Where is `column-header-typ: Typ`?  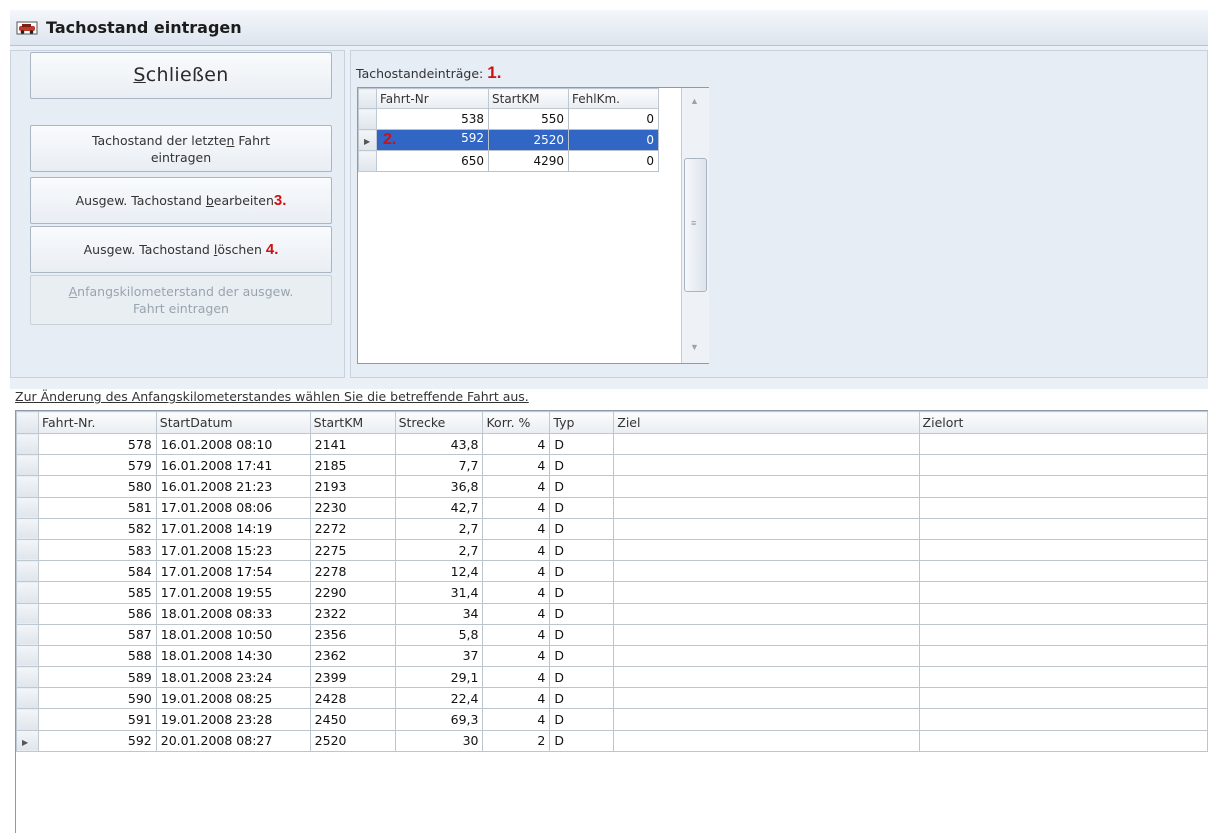
column-header-typ: Typ is located at coordinates (582, 422).